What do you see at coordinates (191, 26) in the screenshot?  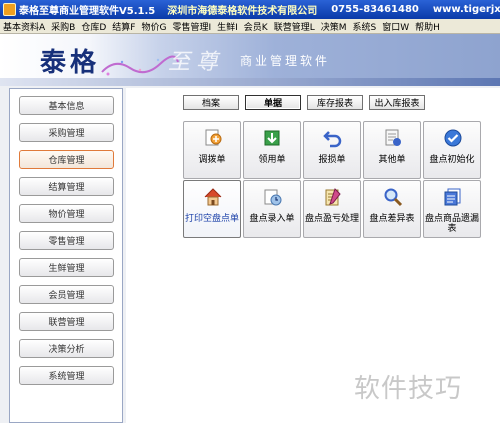 I see `menu-retail: 零售管理I` at bounding box center [191, 26].